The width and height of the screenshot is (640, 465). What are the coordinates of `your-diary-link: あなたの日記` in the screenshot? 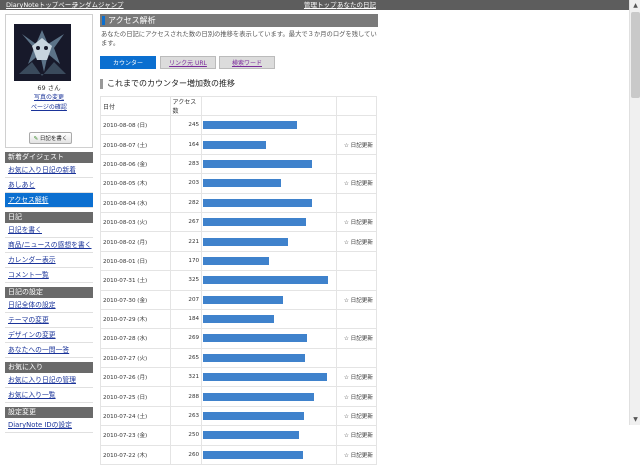 It's located at (356, 5).